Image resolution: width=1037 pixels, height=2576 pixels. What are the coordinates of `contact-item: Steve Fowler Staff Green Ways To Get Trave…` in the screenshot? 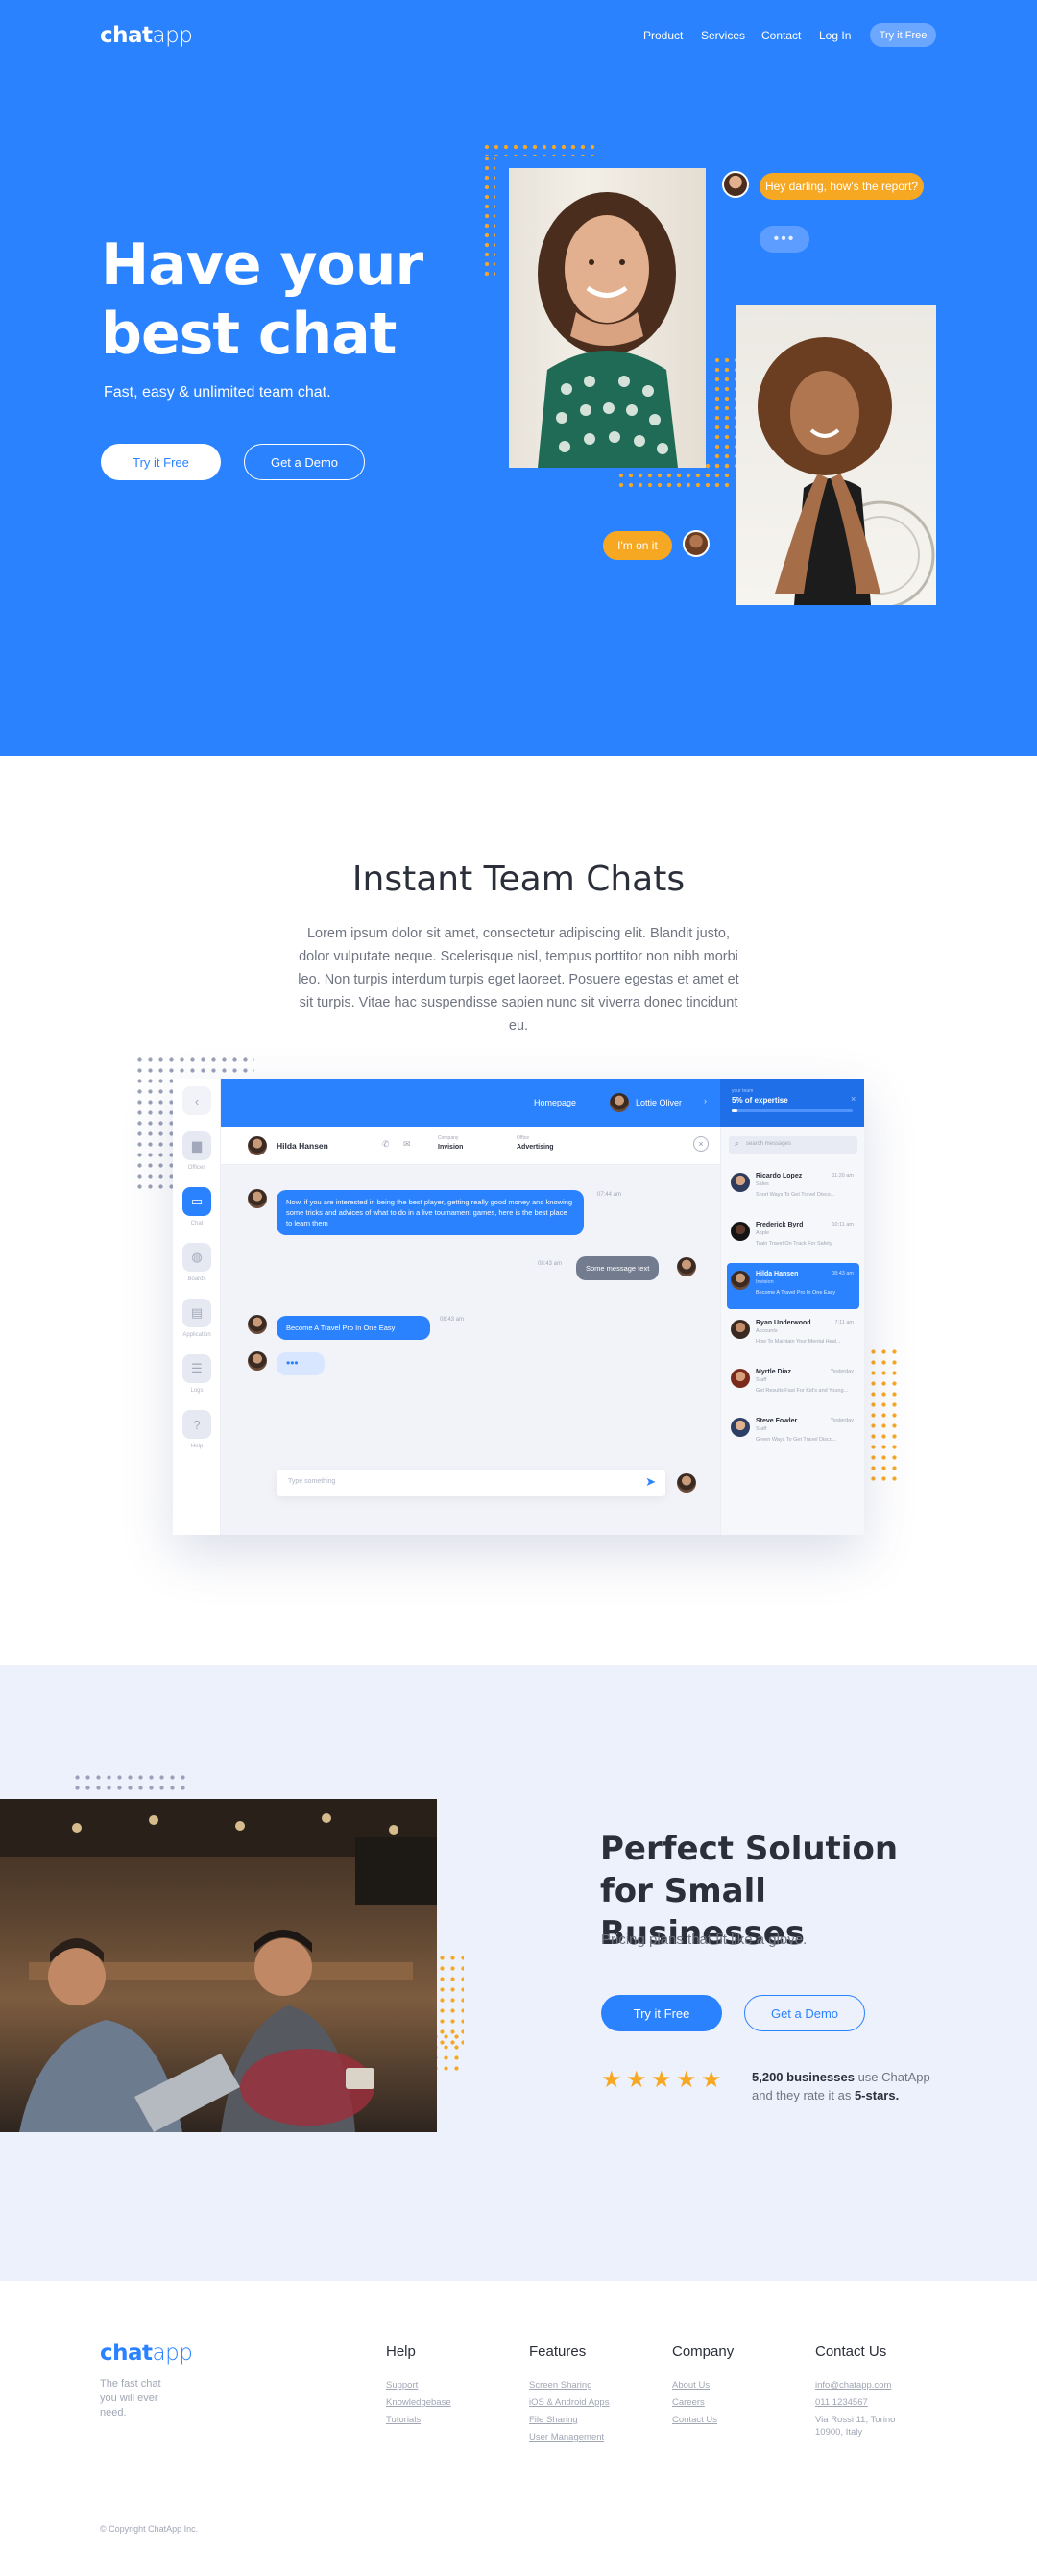 It's located at (793, 1433).